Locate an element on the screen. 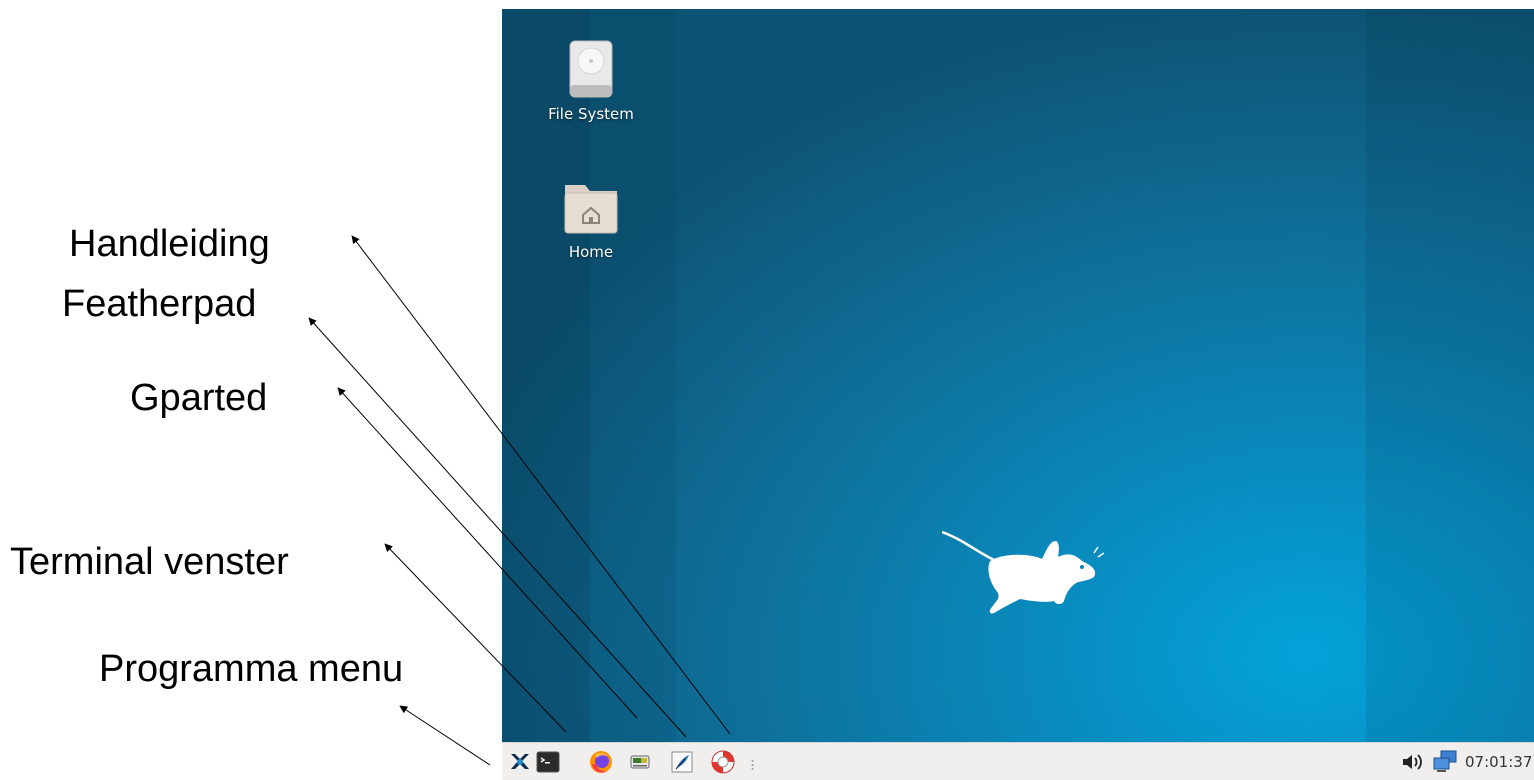 This screenshot has height=780, width=1534. arrow-featherpad is located at coordinates (497, 527).